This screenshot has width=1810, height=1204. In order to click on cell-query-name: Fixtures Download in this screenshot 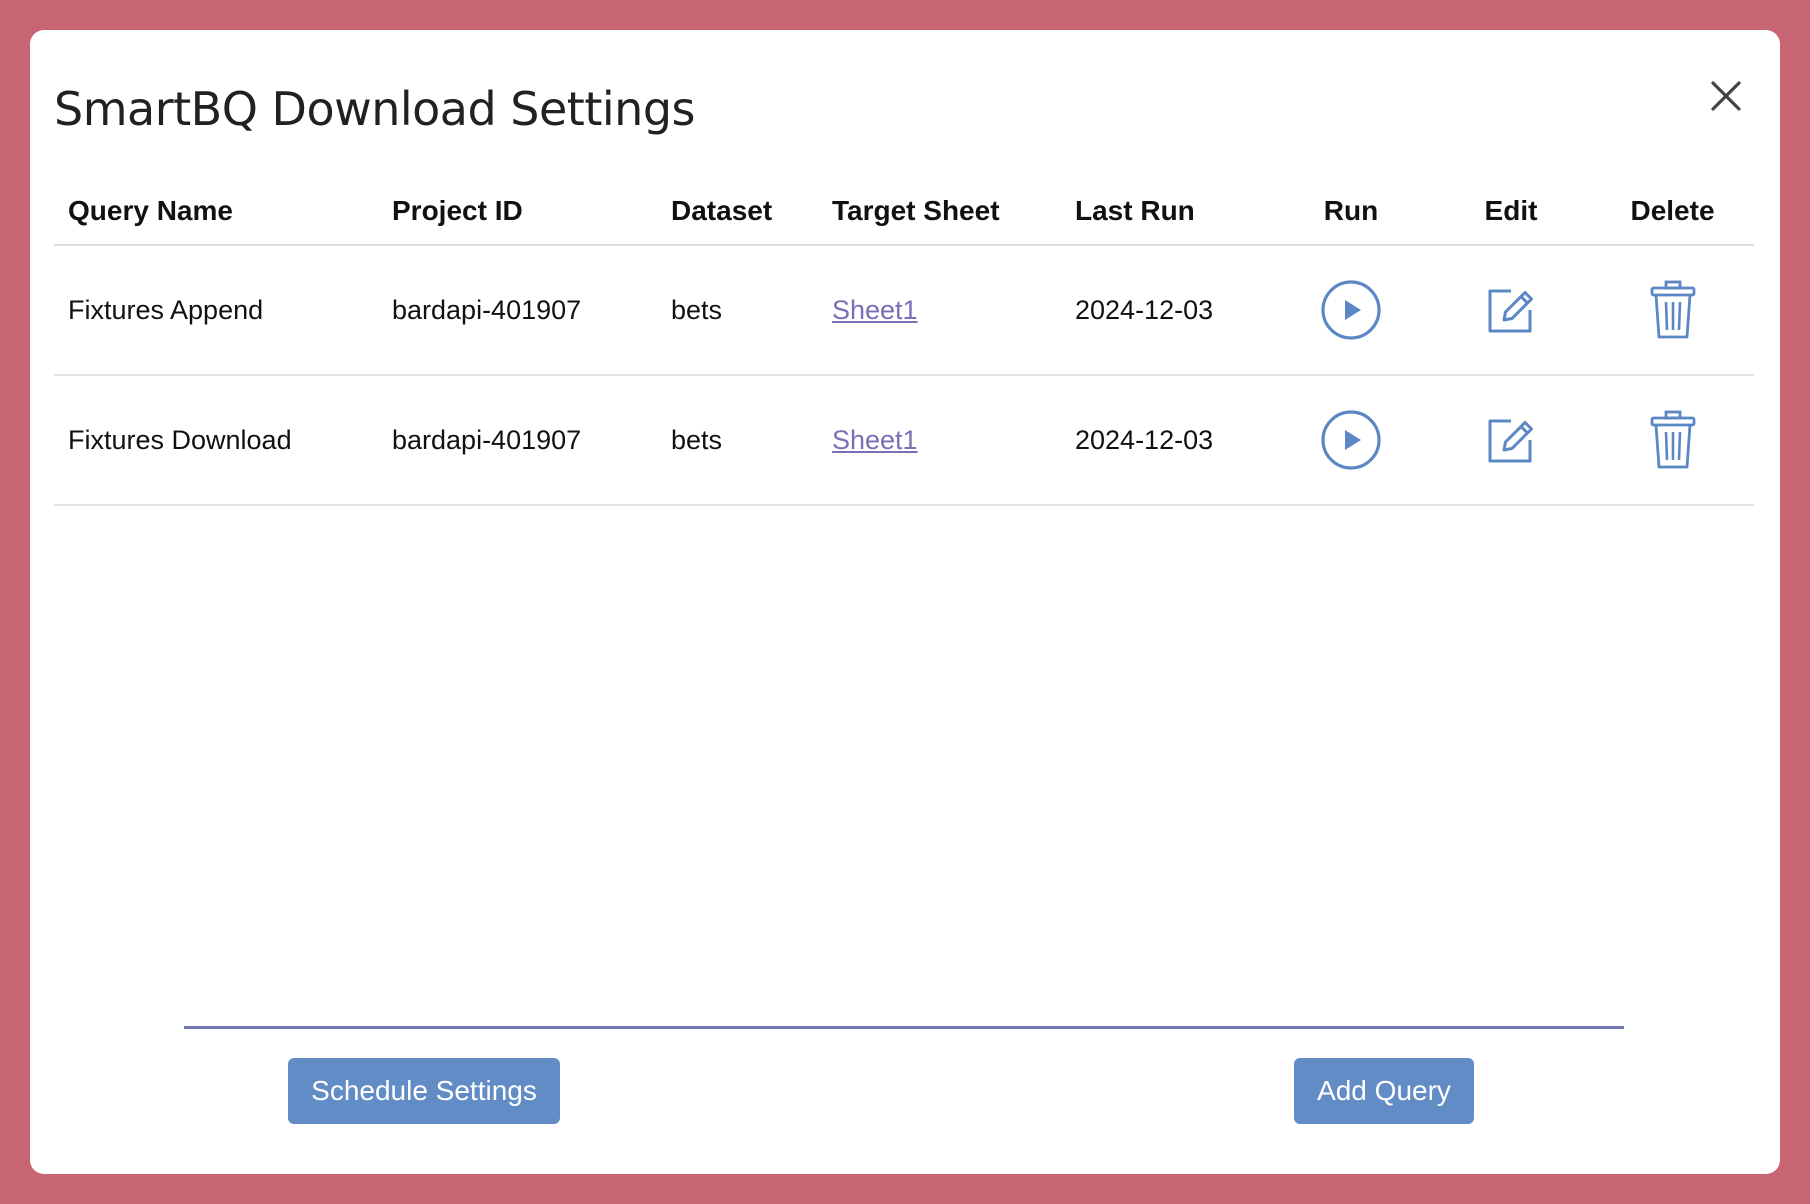, I will do `click(216, 440)`.